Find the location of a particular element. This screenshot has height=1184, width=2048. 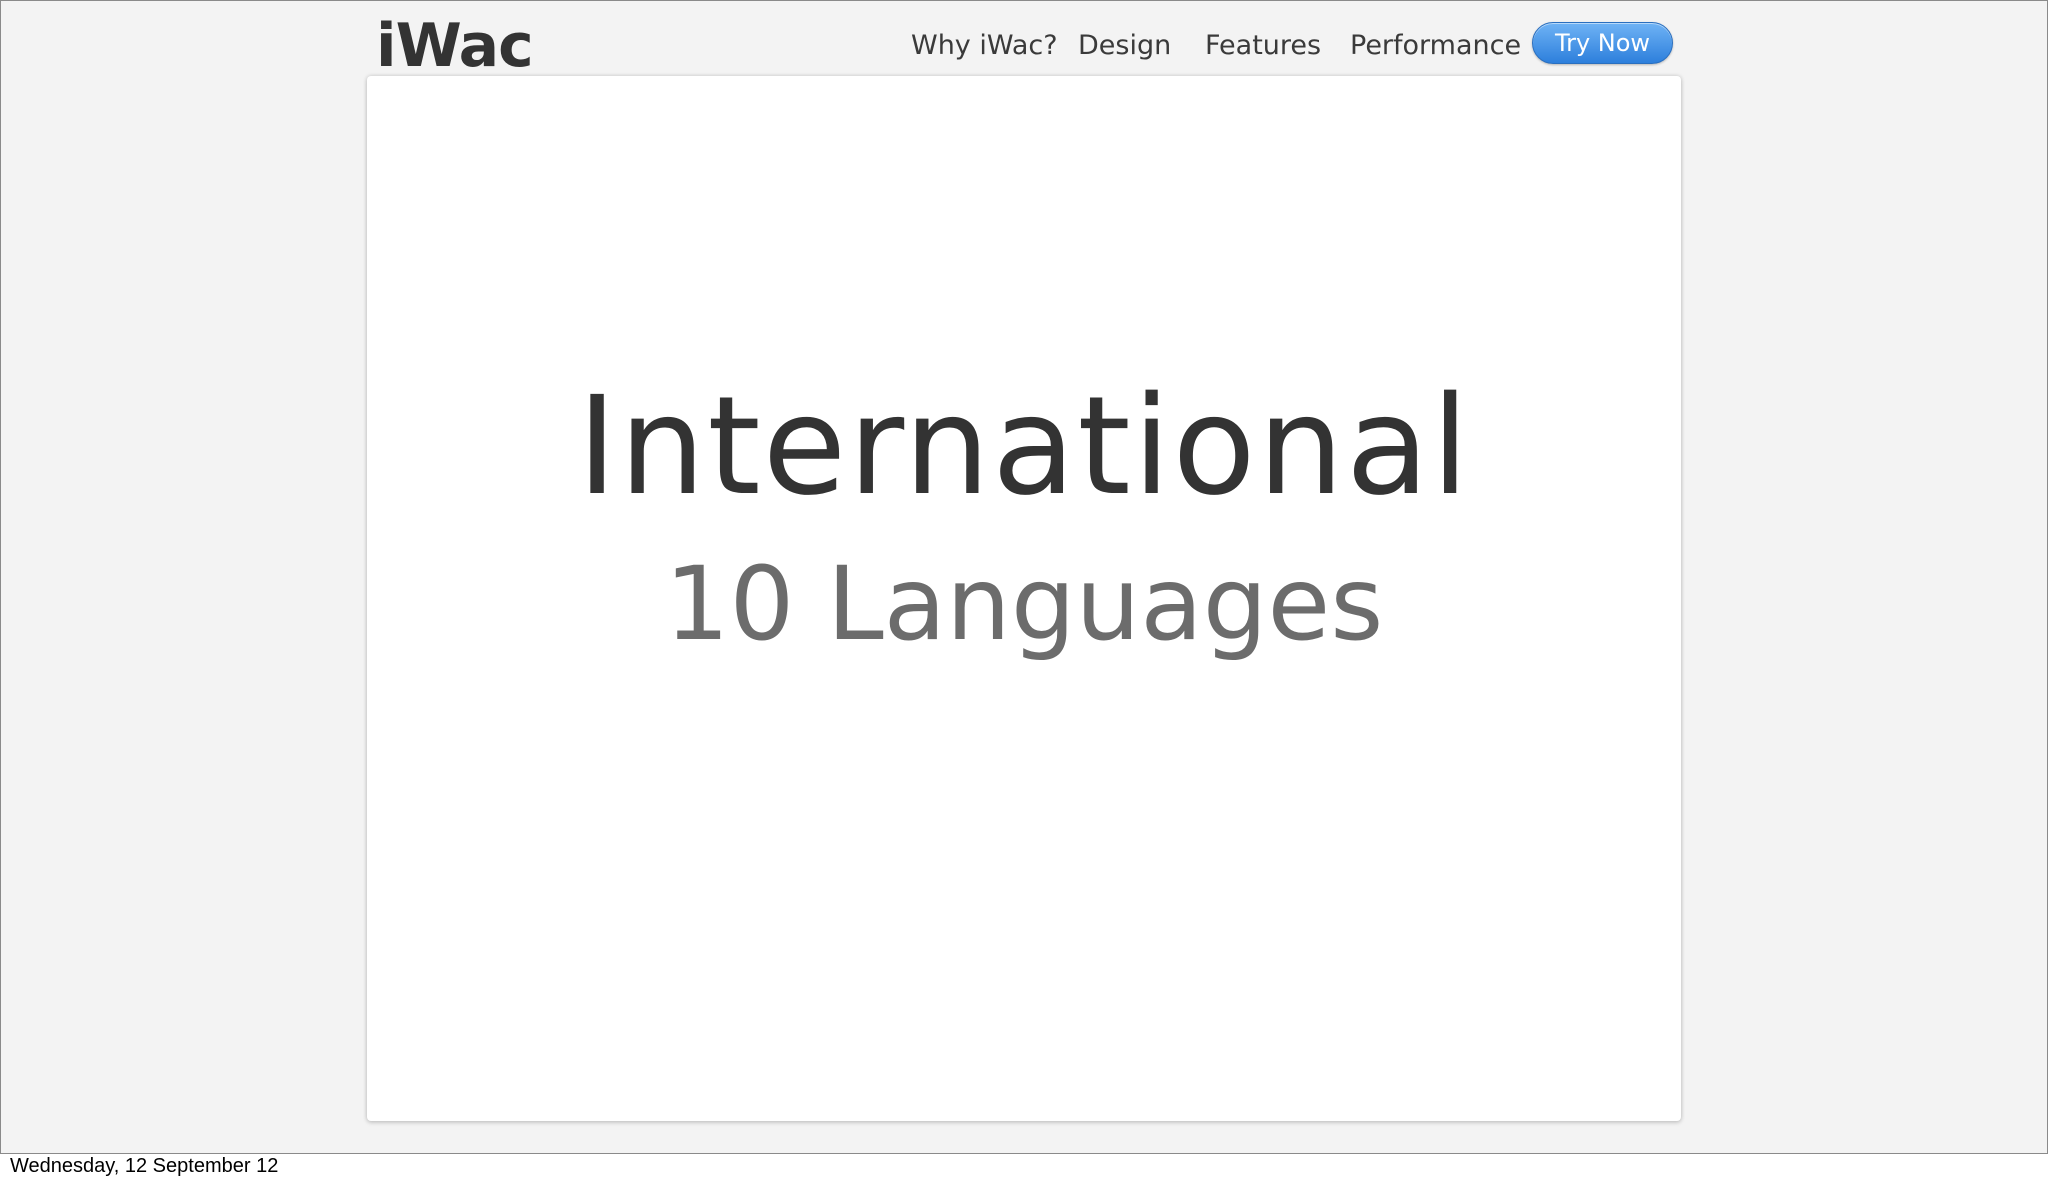

nav-item-design: Design is located at coordinates (1124, 45).